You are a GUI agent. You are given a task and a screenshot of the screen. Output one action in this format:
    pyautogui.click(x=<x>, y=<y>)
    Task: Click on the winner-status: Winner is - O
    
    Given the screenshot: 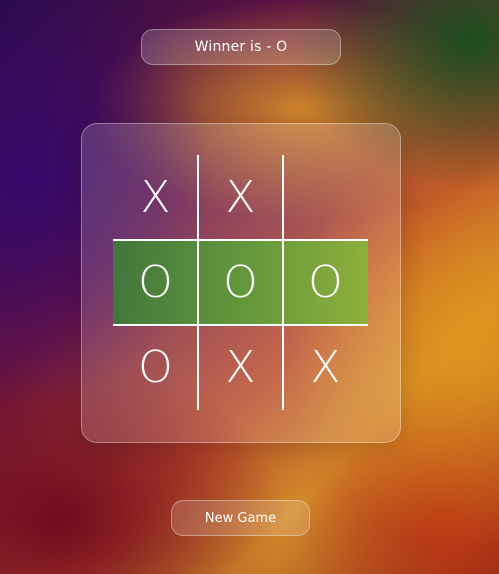 What is the action you would take?
    pyautogui.click(x=241, y=47)
    